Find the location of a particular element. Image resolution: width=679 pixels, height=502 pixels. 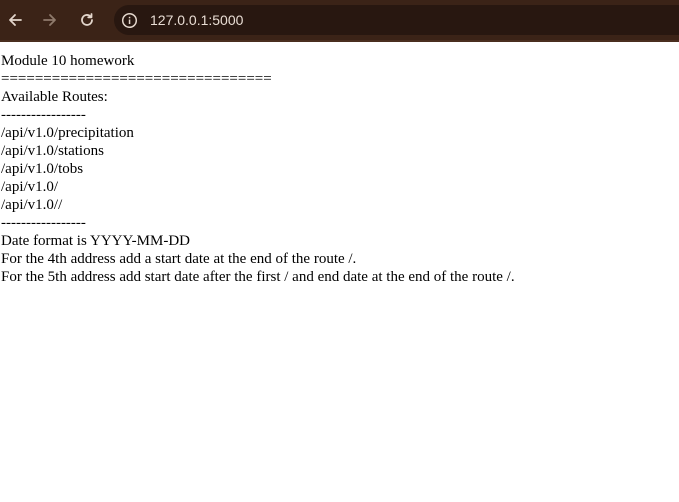

info-icon is located at coordinates (129, 20).